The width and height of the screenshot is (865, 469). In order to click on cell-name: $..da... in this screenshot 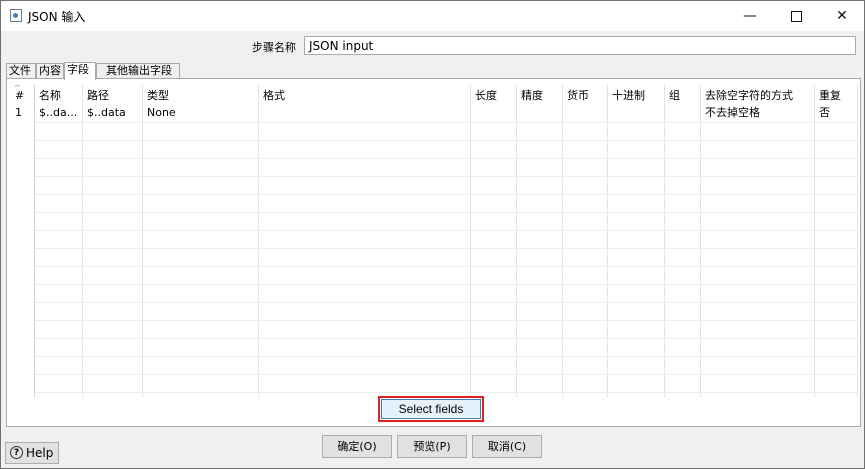, I will do `click(58, 113)`.